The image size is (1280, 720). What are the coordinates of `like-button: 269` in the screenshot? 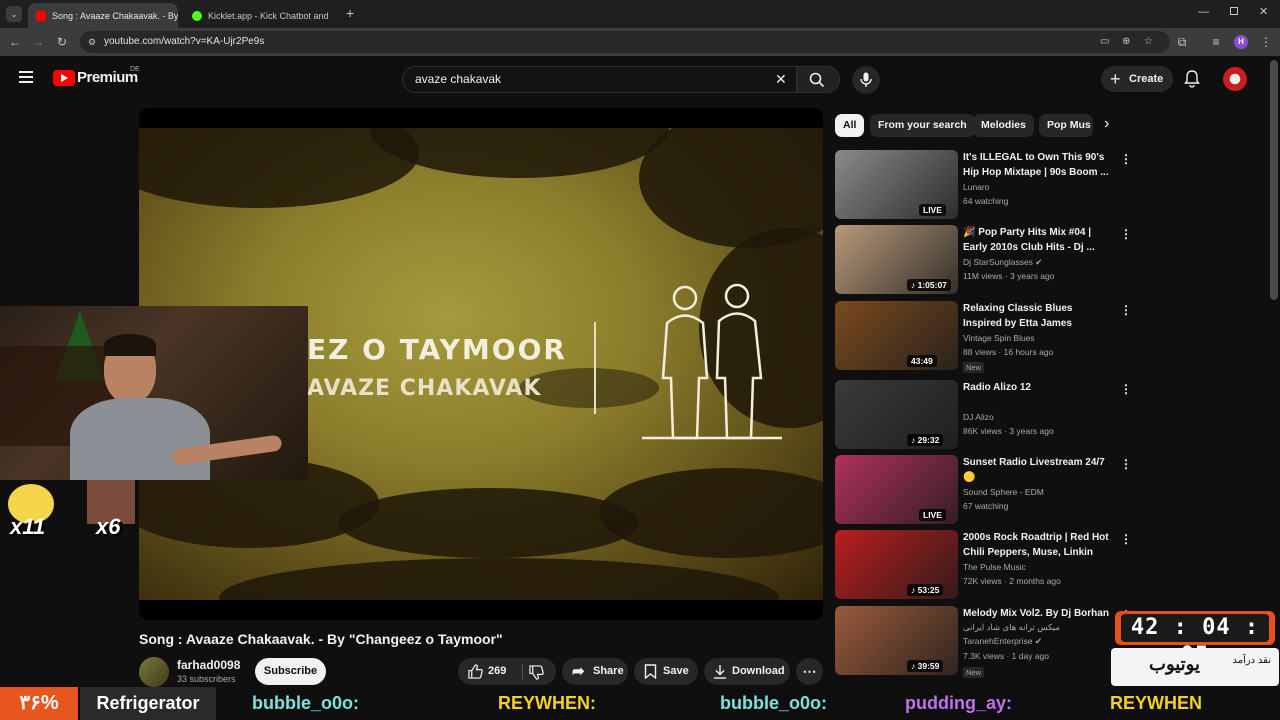 It's located at (494, 671).